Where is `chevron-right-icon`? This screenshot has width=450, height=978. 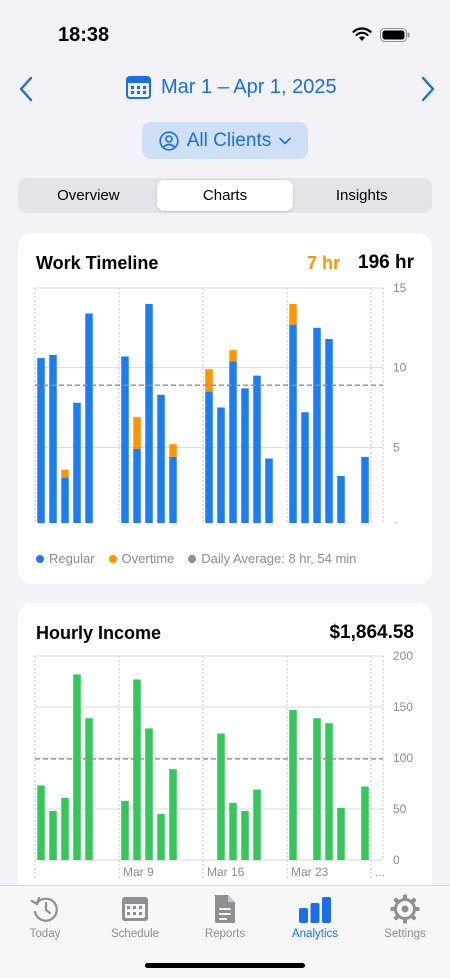 chevron-right-icon is located at coordinates (427, 89).